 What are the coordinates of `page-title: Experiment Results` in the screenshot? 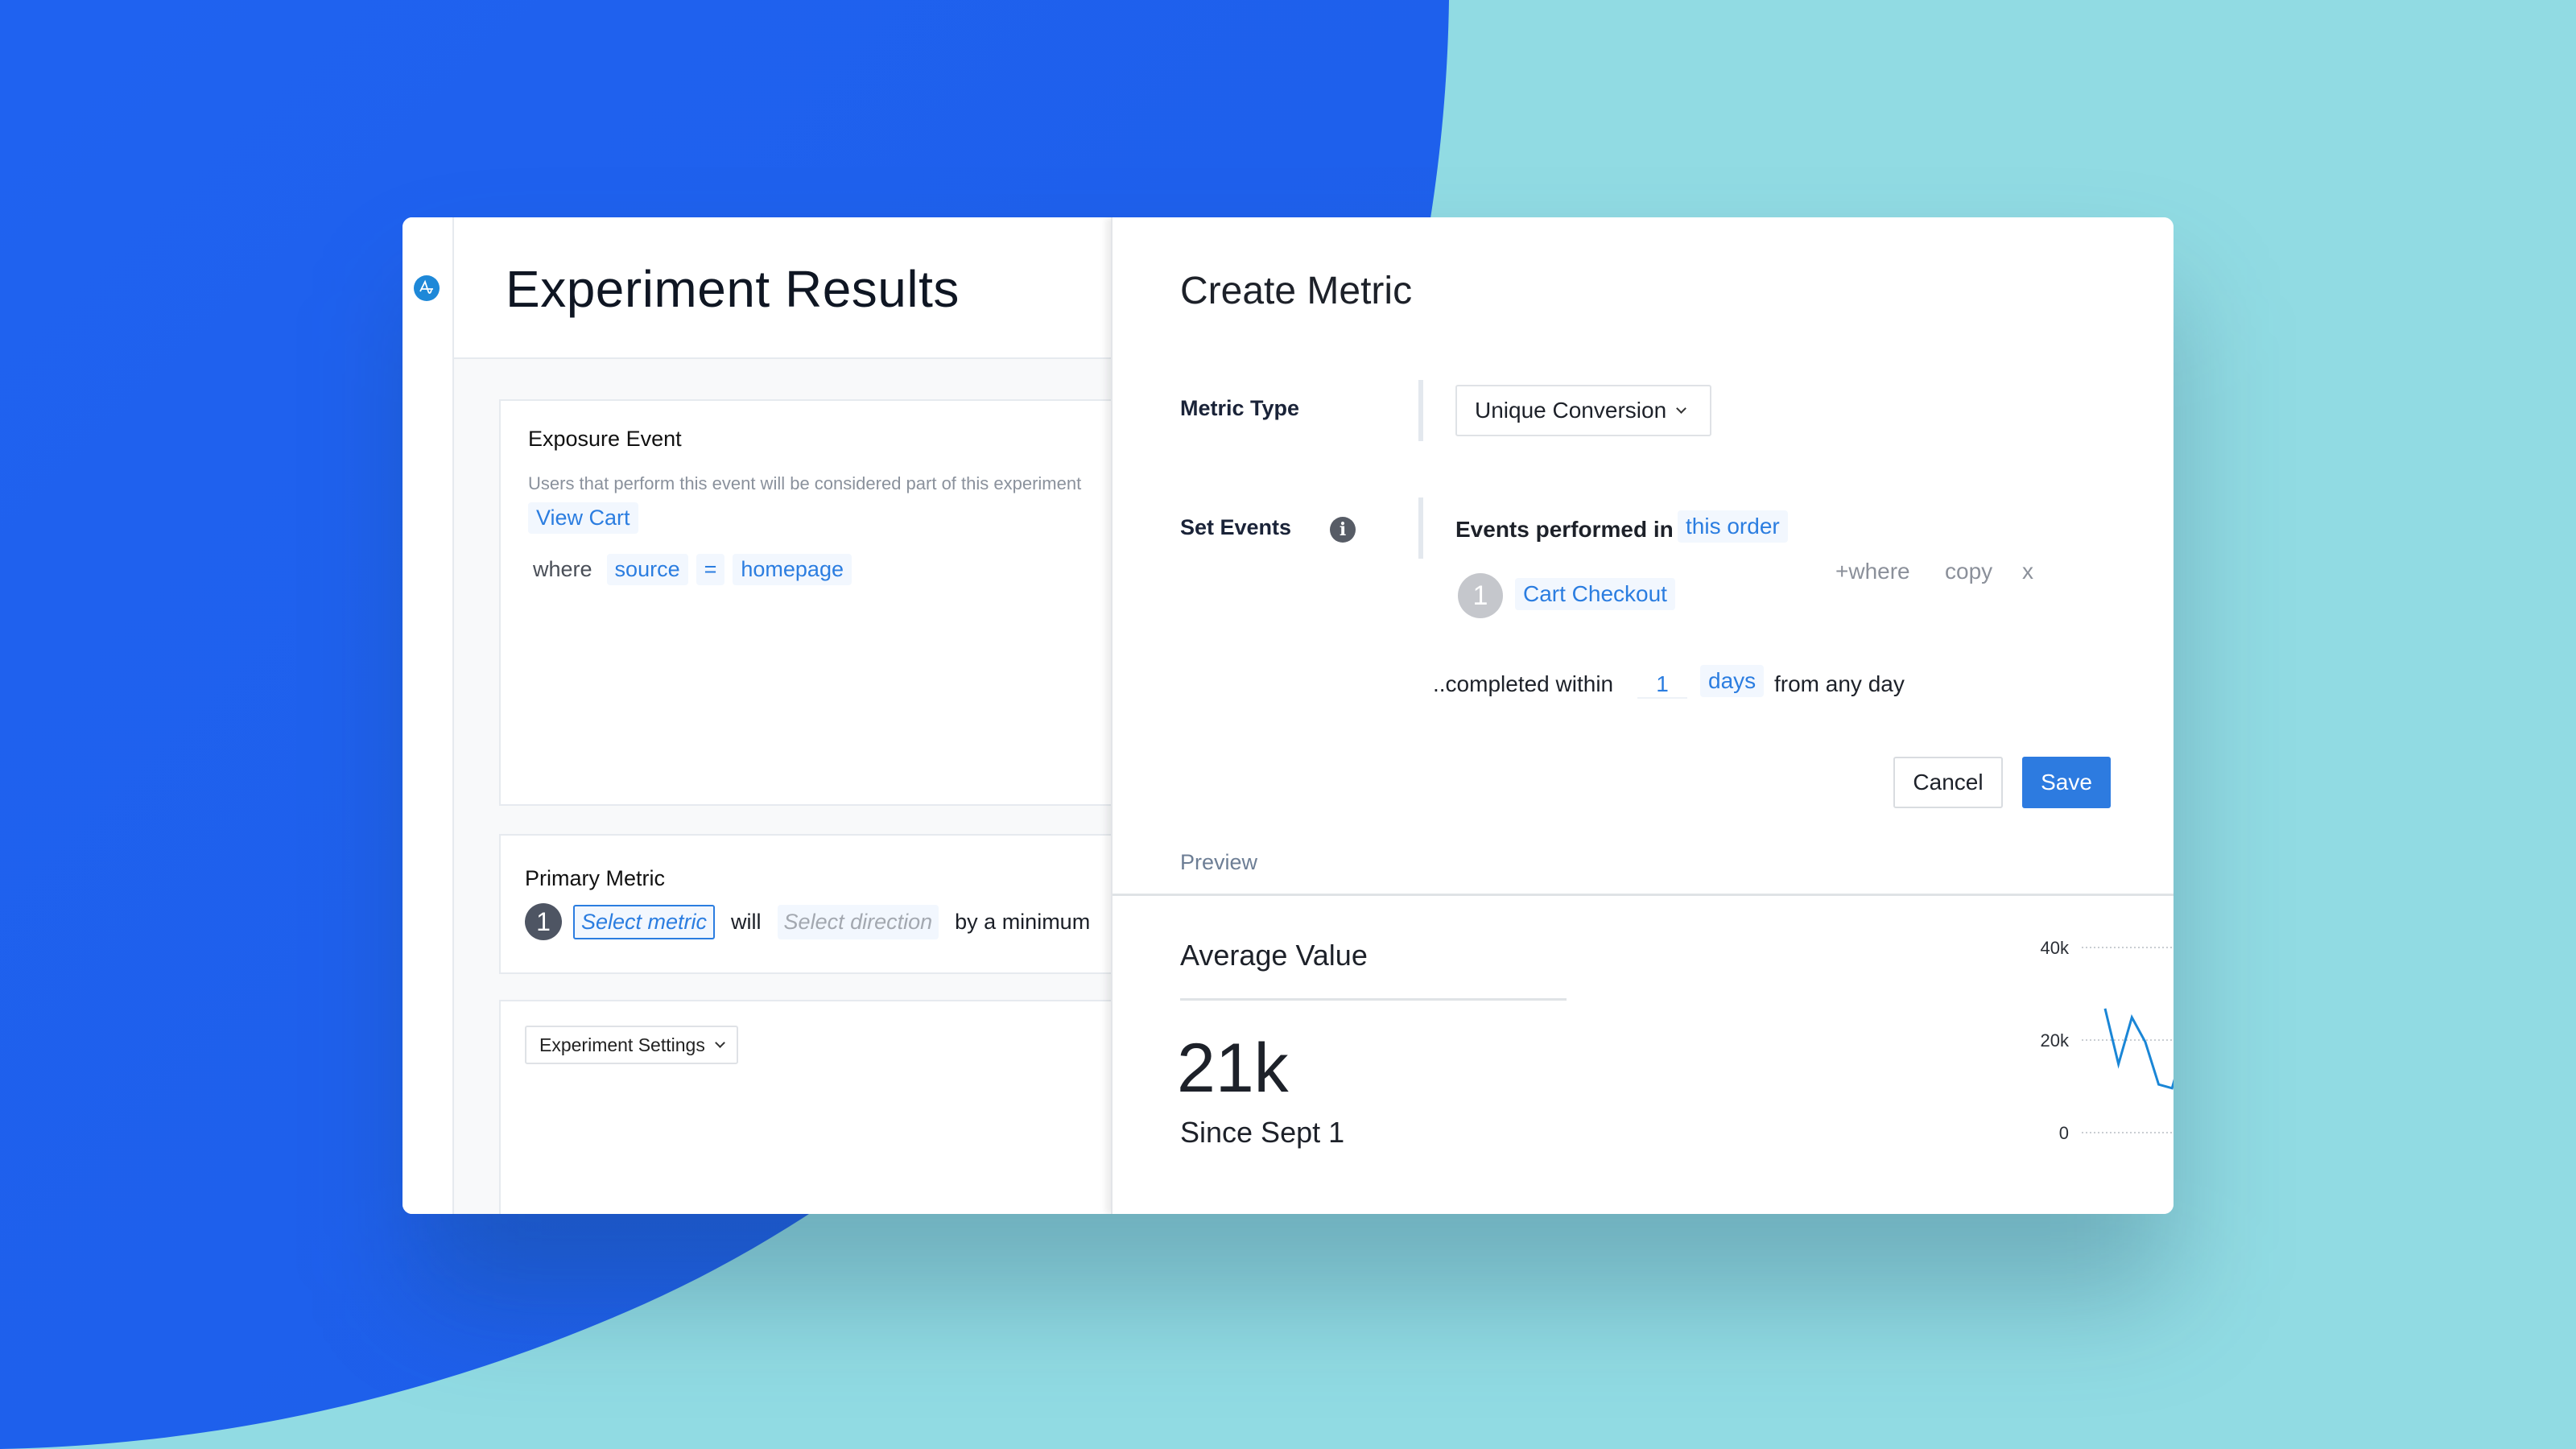 It's located at (733, 289).